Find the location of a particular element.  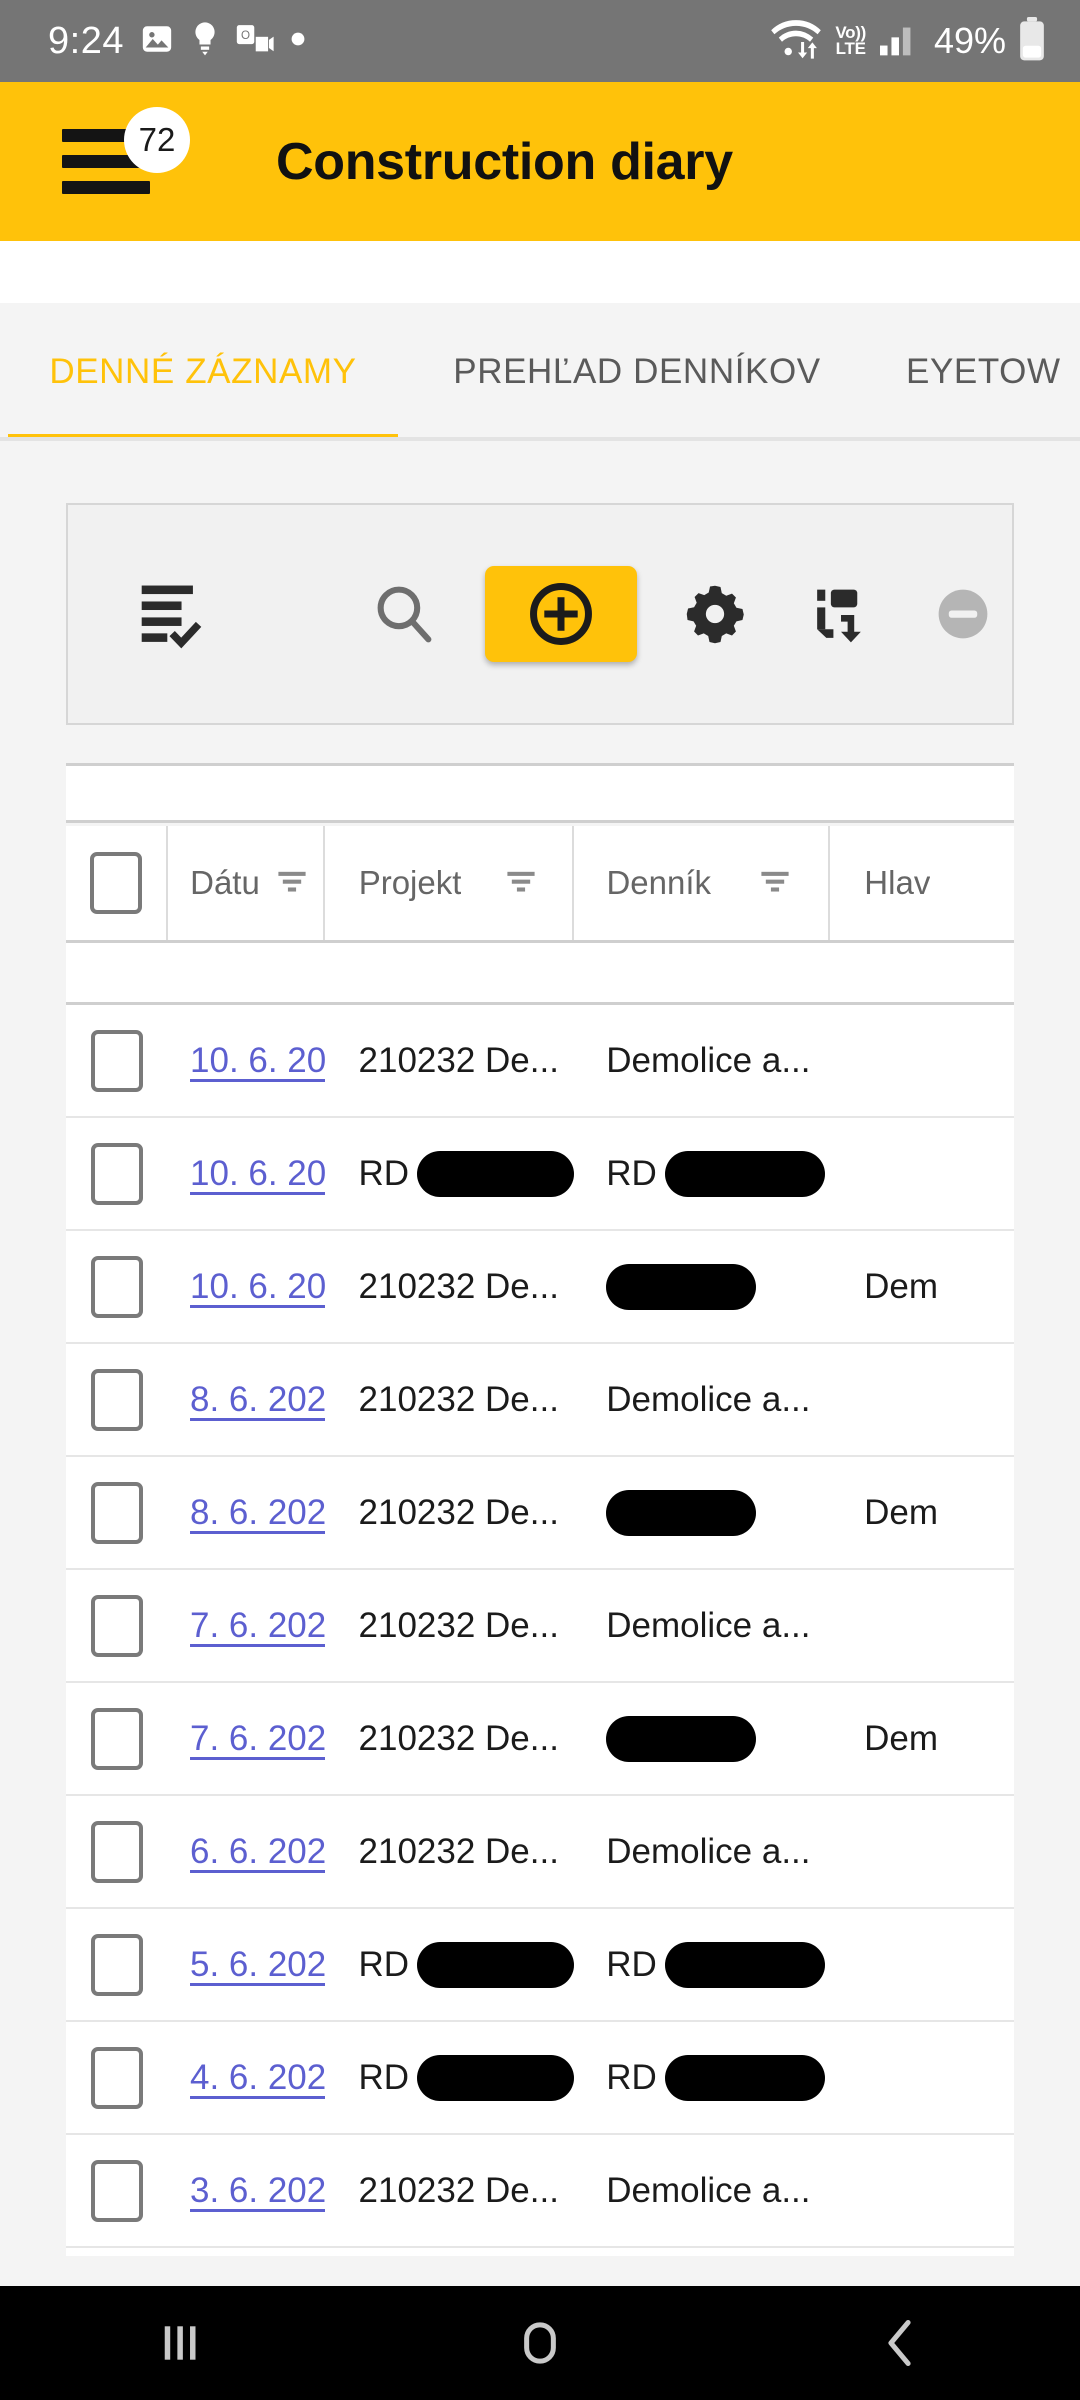

table-row: 4. 6. 202 RD RD is located at coordinates (540, 2078).